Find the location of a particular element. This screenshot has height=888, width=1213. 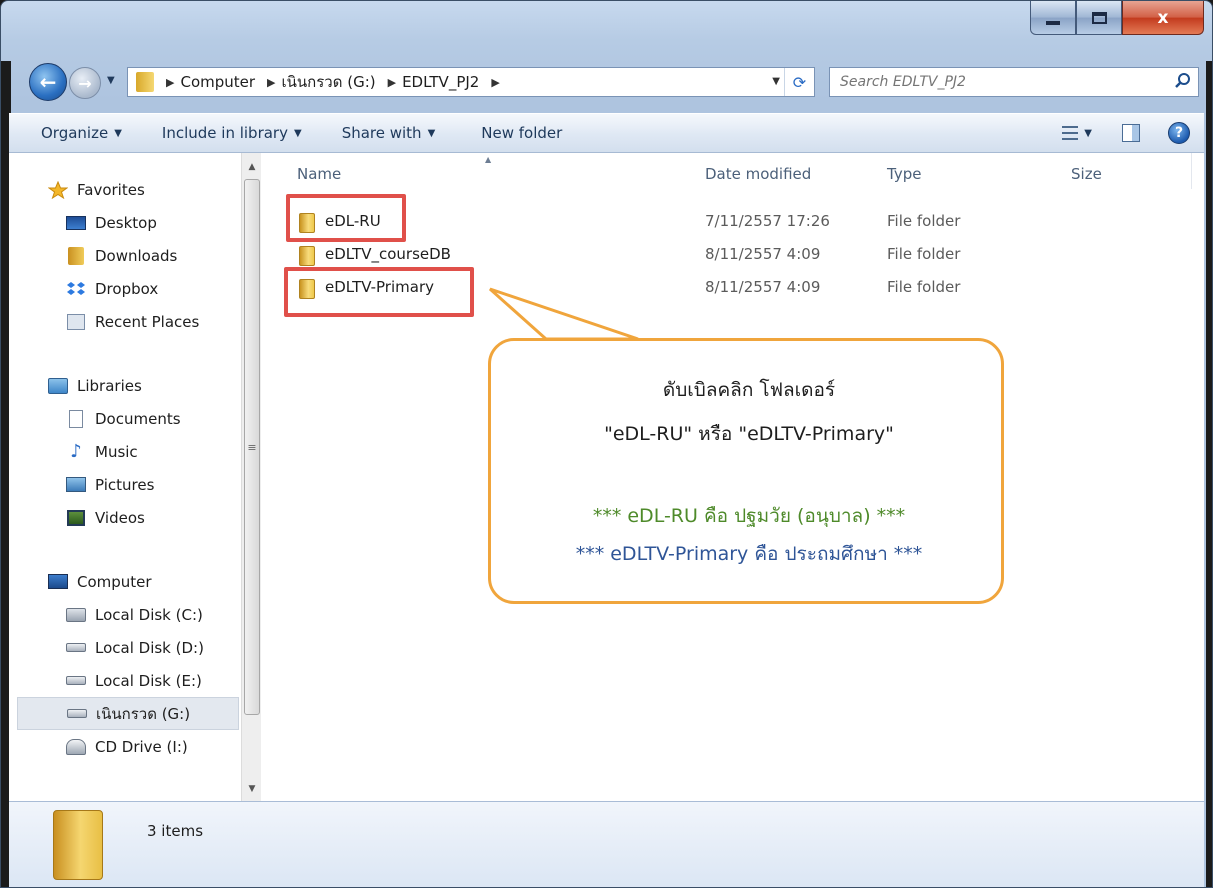

pictures-icon is located at coordinates (76, 485).